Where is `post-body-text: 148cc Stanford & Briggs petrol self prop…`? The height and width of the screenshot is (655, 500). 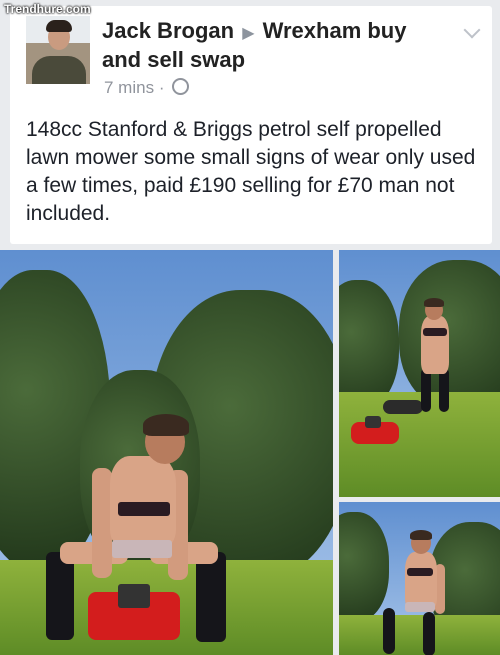 post-body-text: 148cc Stanford & Briggs petrol self prop… is located at coordinates (251, 171).